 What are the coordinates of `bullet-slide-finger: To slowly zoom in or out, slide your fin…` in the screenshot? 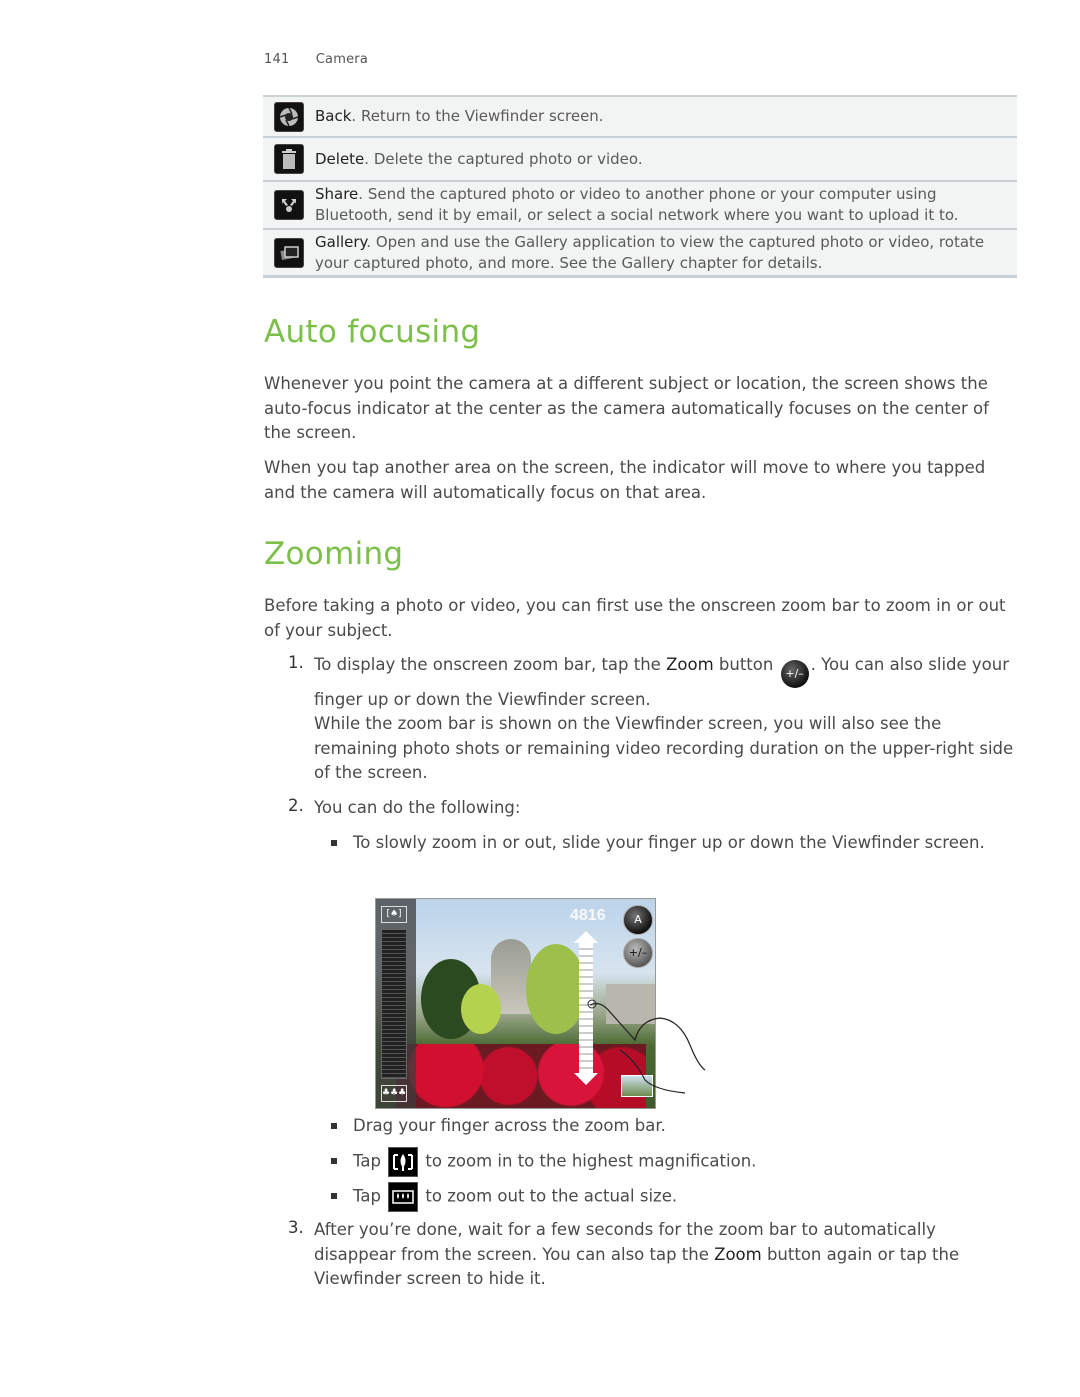 It's located at (669, 842).